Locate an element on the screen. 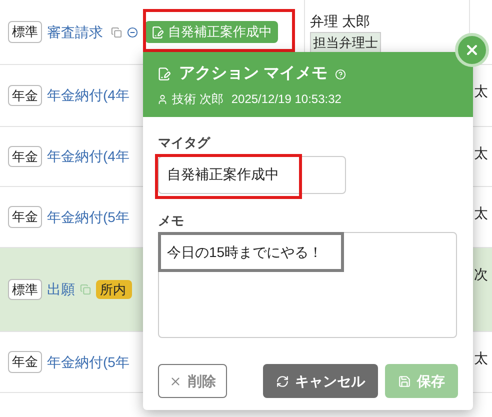 This screenshot has width=492, height=417. refresh-icon is located at coordinates (282, 381).